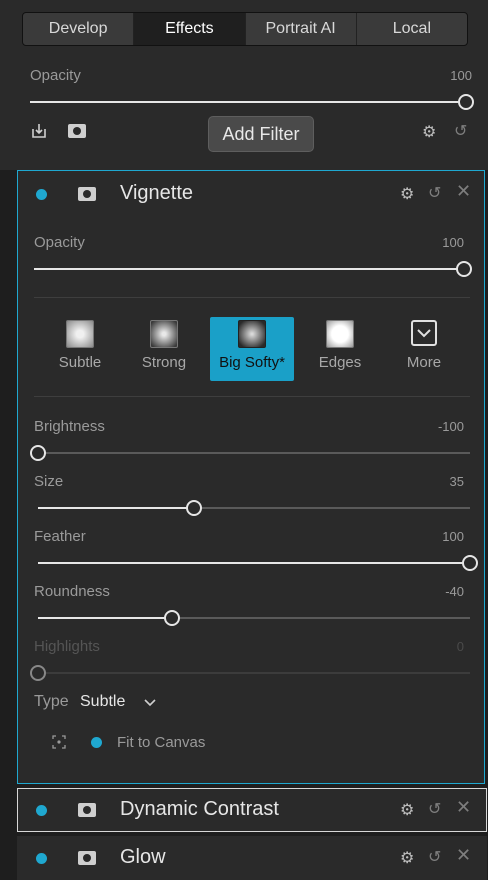  Describe the element at coordinates (252, 102) in the screenshot. I see `opacity-slider` at that location.